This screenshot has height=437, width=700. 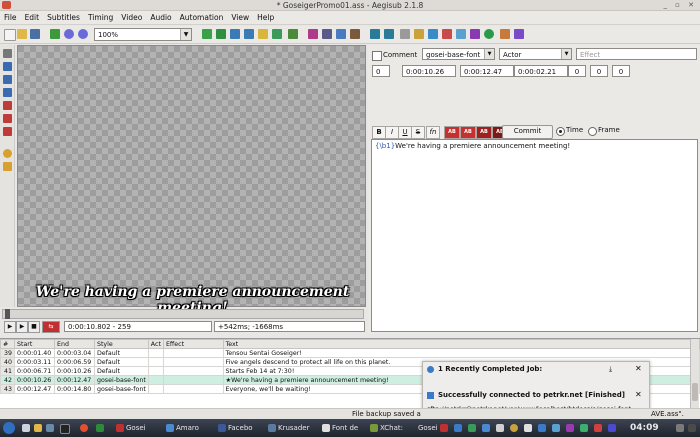 What do you see at coordinates (22, 327) in the screenshot?
I see `play-line-icon: ▶` at bounding box center [22, 327].